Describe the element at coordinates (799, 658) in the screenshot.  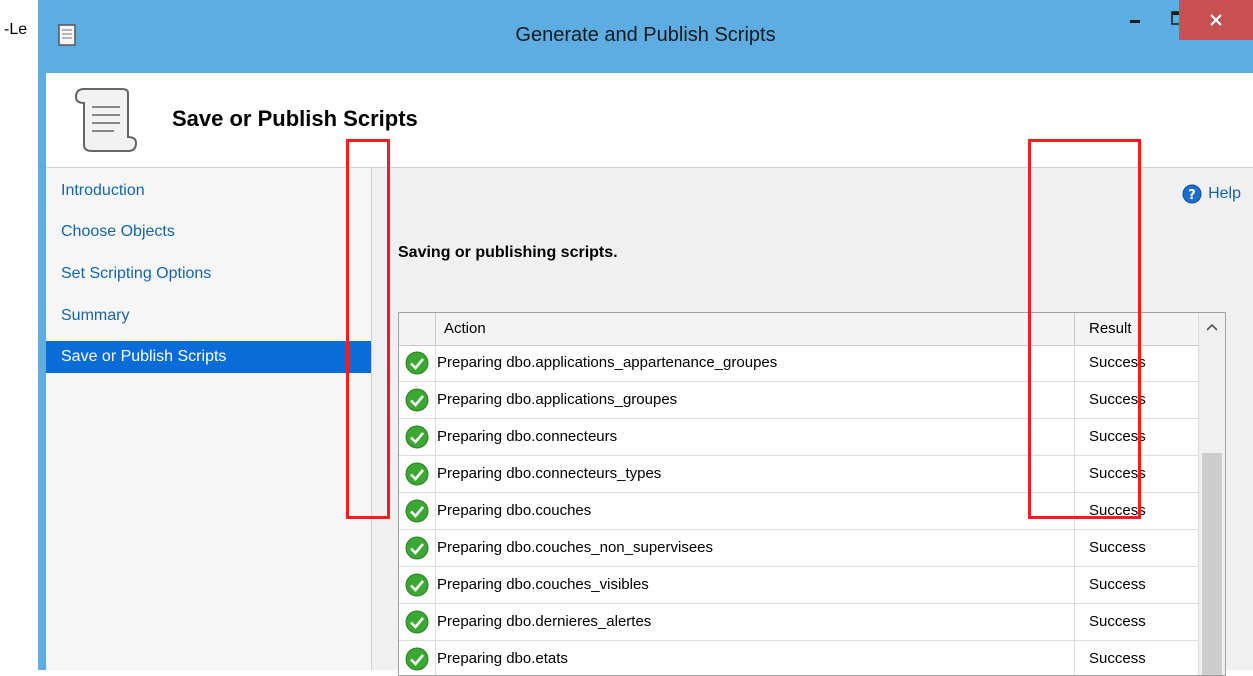
I see `table-row: Preparing dbo.etats Success` at that location.